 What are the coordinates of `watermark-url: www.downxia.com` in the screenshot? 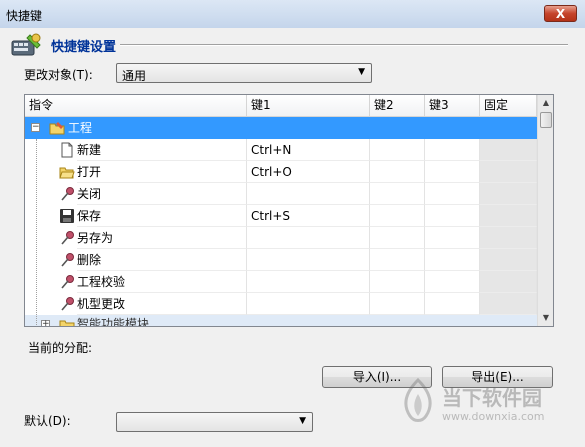 It's located at (493, 416).